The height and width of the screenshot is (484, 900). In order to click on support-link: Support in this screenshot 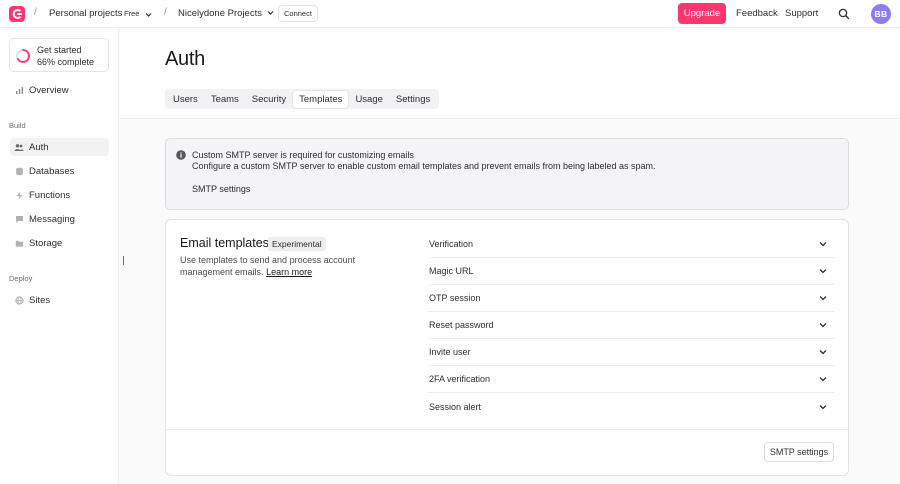, I will do `click(801, 13)`.